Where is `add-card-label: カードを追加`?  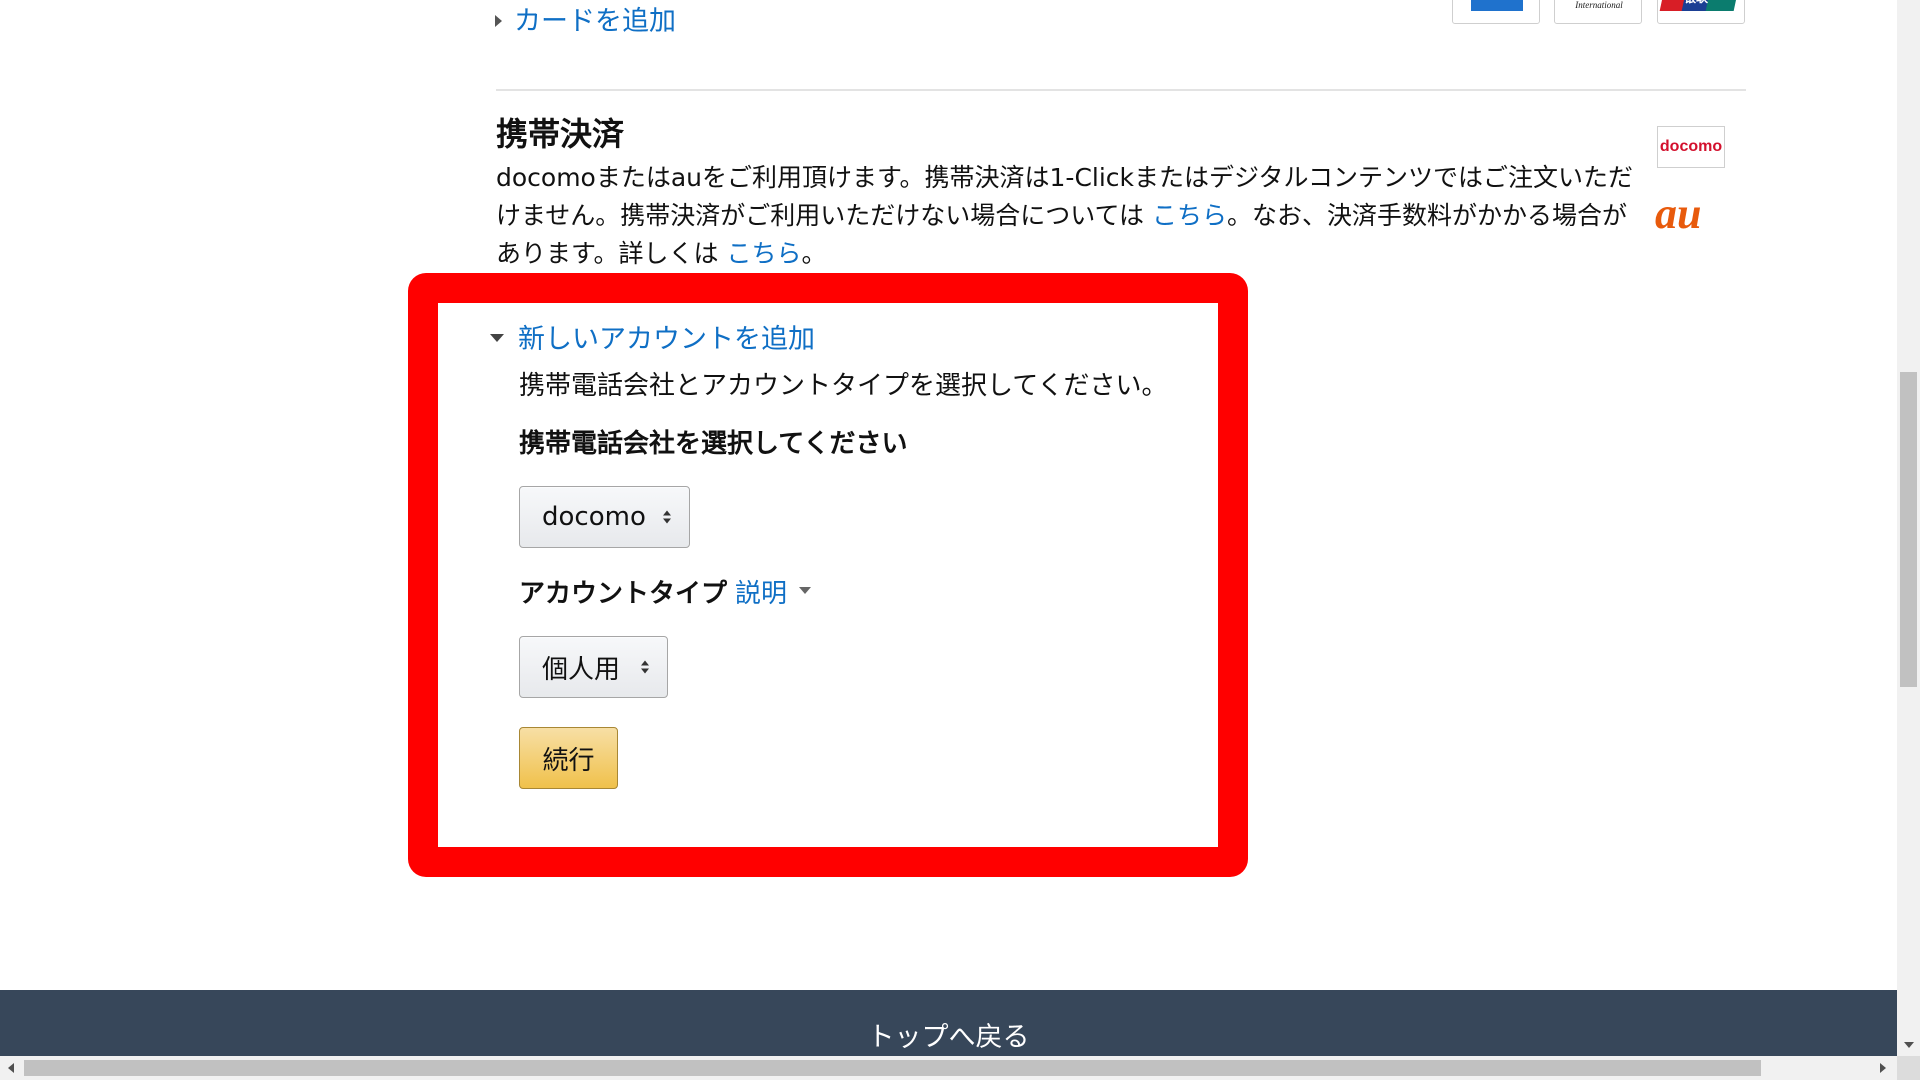
add-card-label: カードを追加 is located at coordinates (595, 21).